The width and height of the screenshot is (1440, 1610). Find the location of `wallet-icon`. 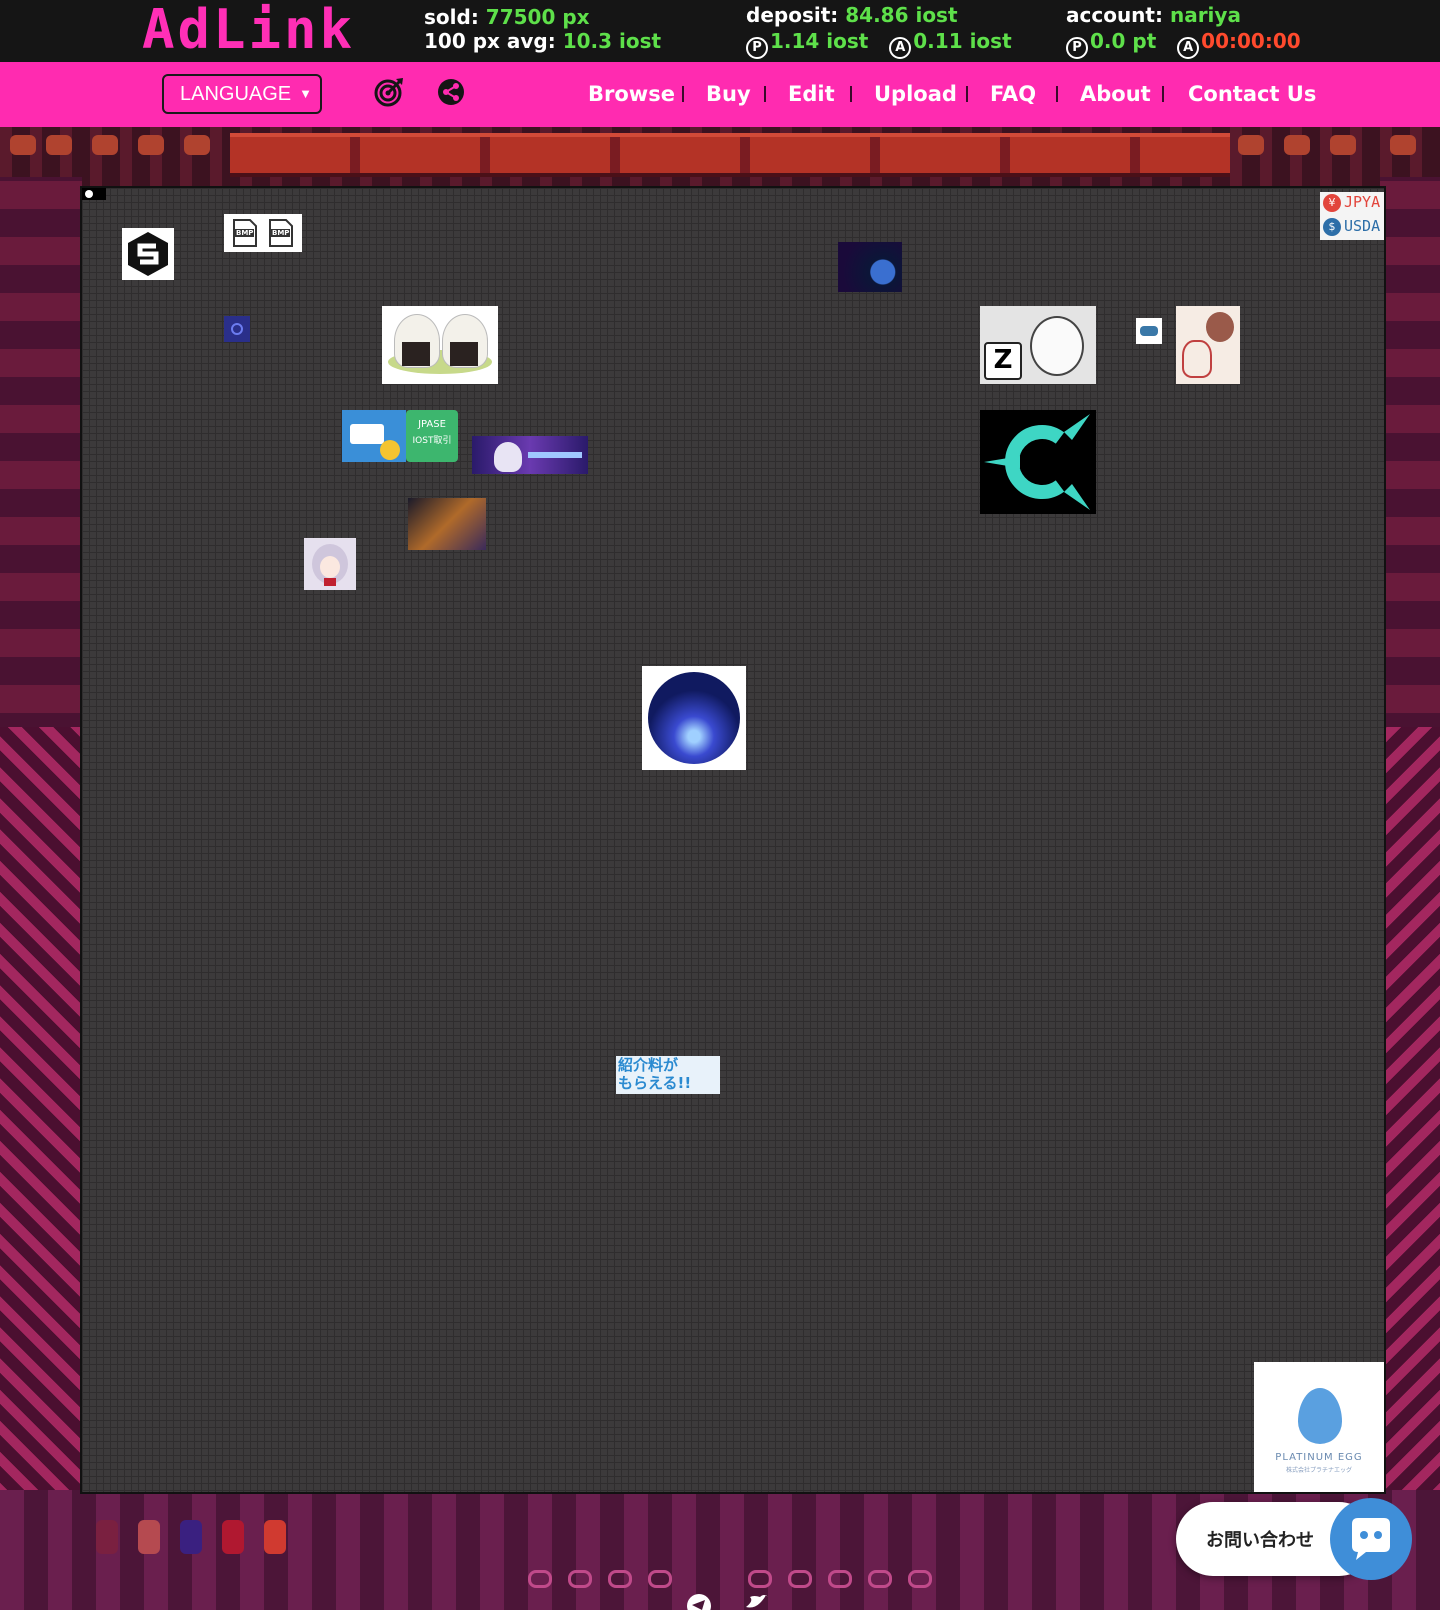

wallet-icon is located at coordinates (367, 434).